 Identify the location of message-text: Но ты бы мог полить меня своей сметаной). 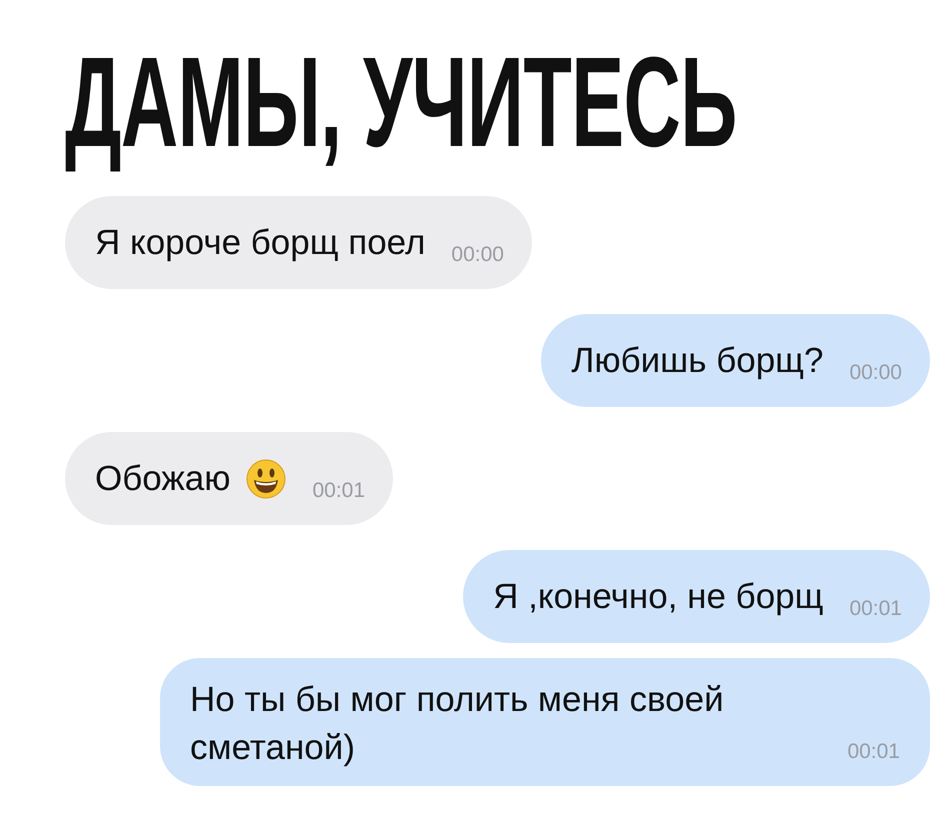
(457, 724).